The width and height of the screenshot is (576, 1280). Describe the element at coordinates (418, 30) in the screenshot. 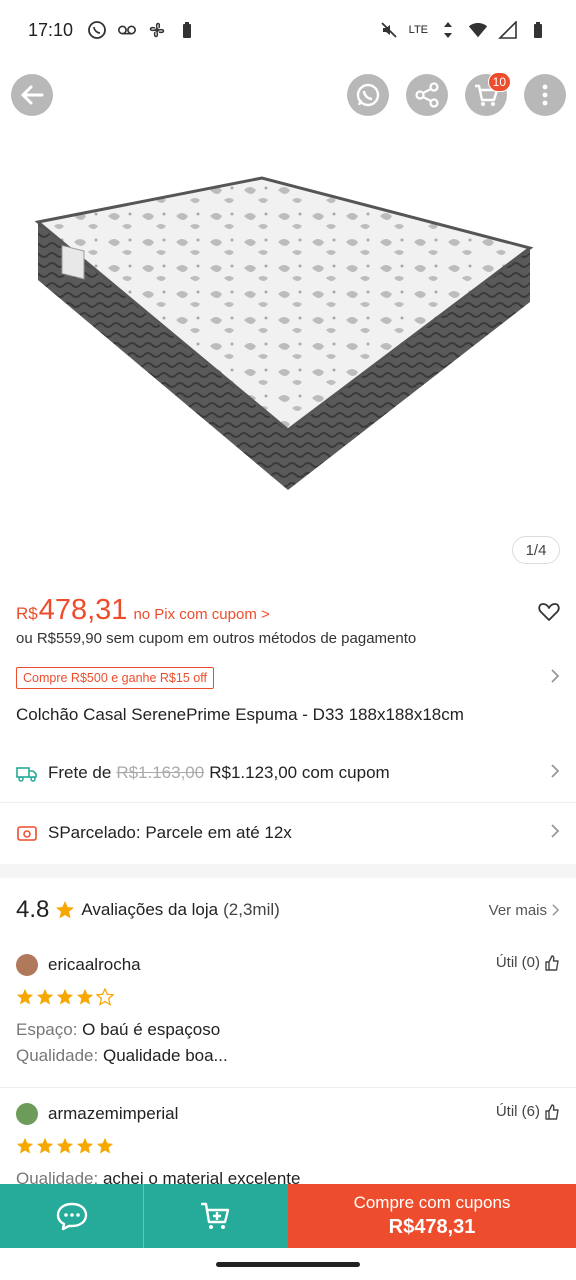

I see `network-type-label: LTE` at that location.